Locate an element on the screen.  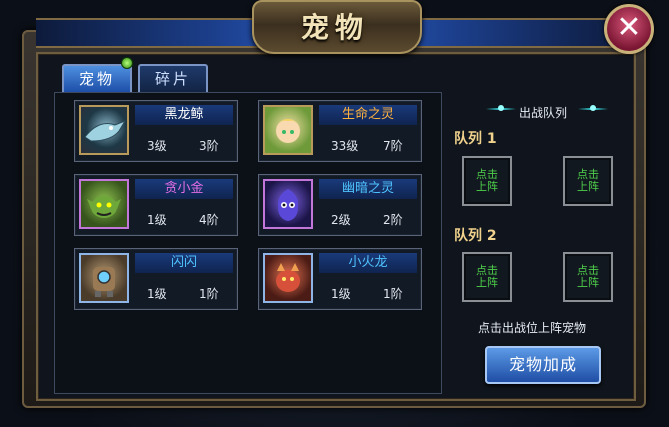
pet-rank: 7阶 is located at coordinates (393, 146).